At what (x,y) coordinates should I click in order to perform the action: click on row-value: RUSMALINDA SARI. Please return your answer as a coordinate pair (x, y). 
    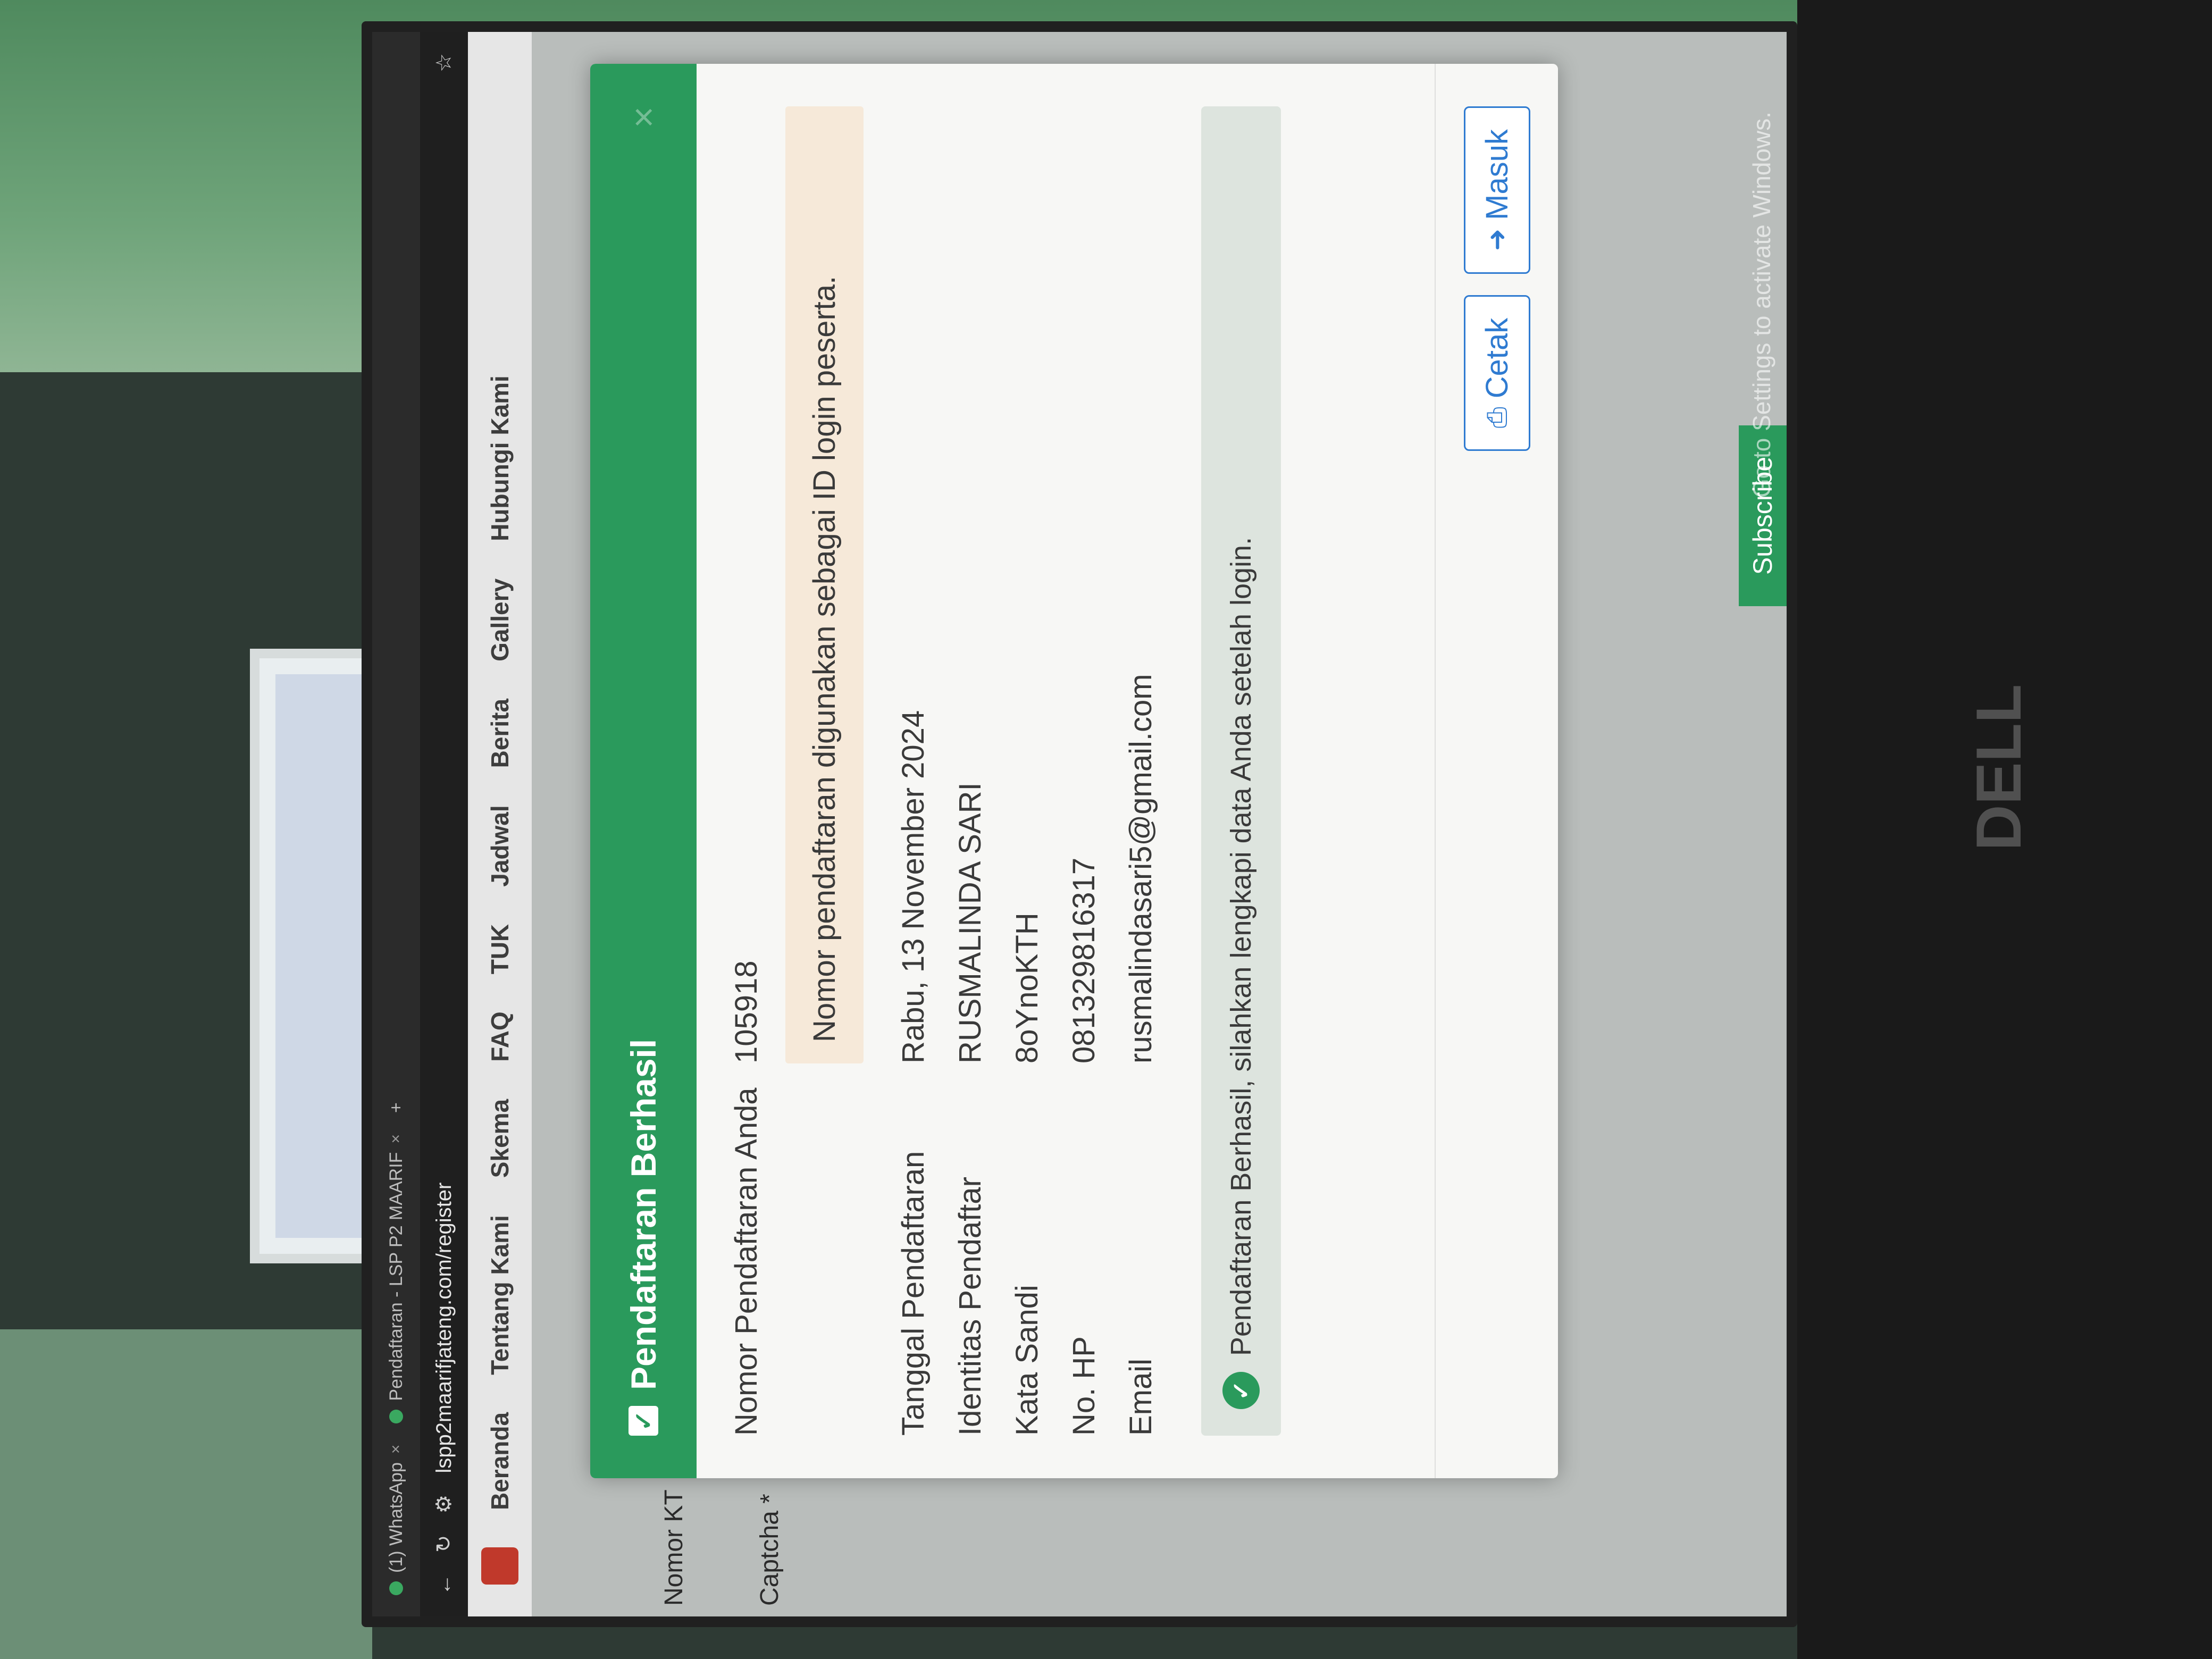
    Looking at the image, I should click on (970, 922).